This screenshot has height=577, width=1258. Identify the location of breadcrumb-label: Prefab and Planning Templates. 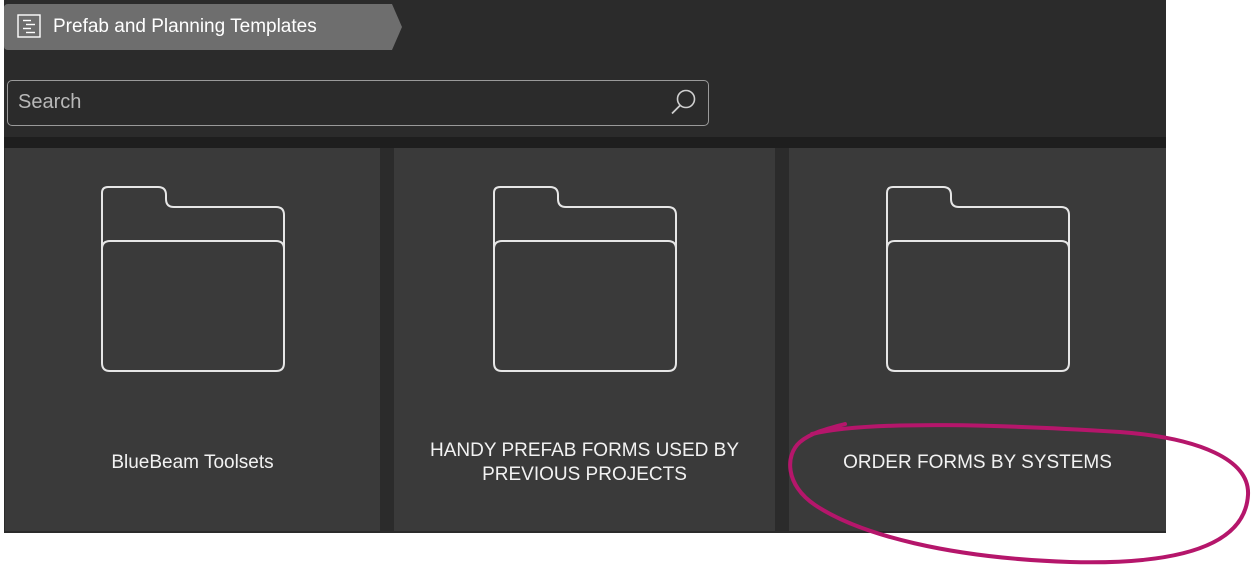
(185, 26).